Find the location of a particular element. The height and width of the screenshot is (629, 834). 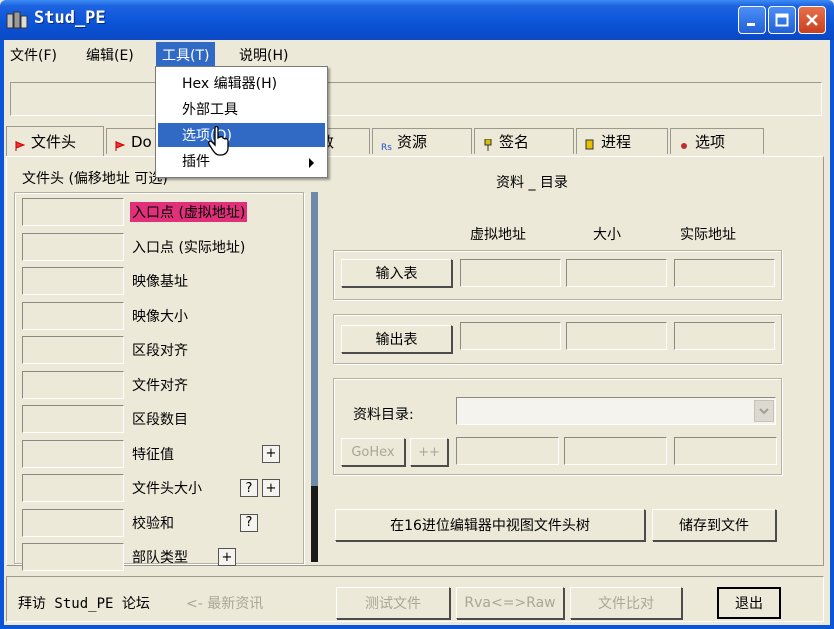

options-icon is located at coordinates (684, 143).